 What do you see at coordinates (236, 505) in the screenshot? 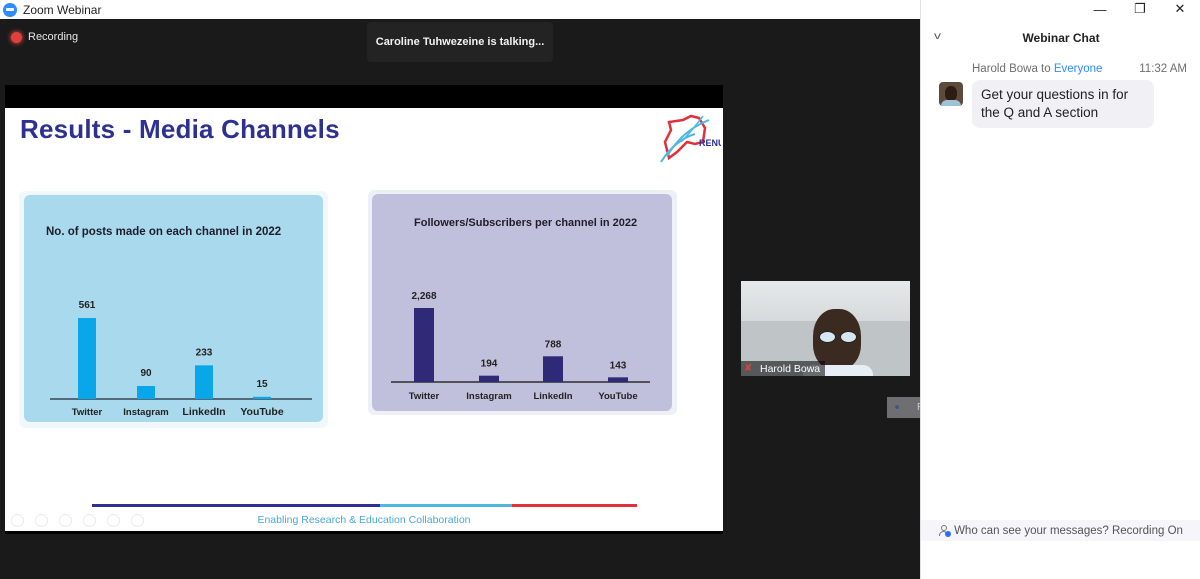
I see `footer-line-navy` at bounding box center [236, 505].